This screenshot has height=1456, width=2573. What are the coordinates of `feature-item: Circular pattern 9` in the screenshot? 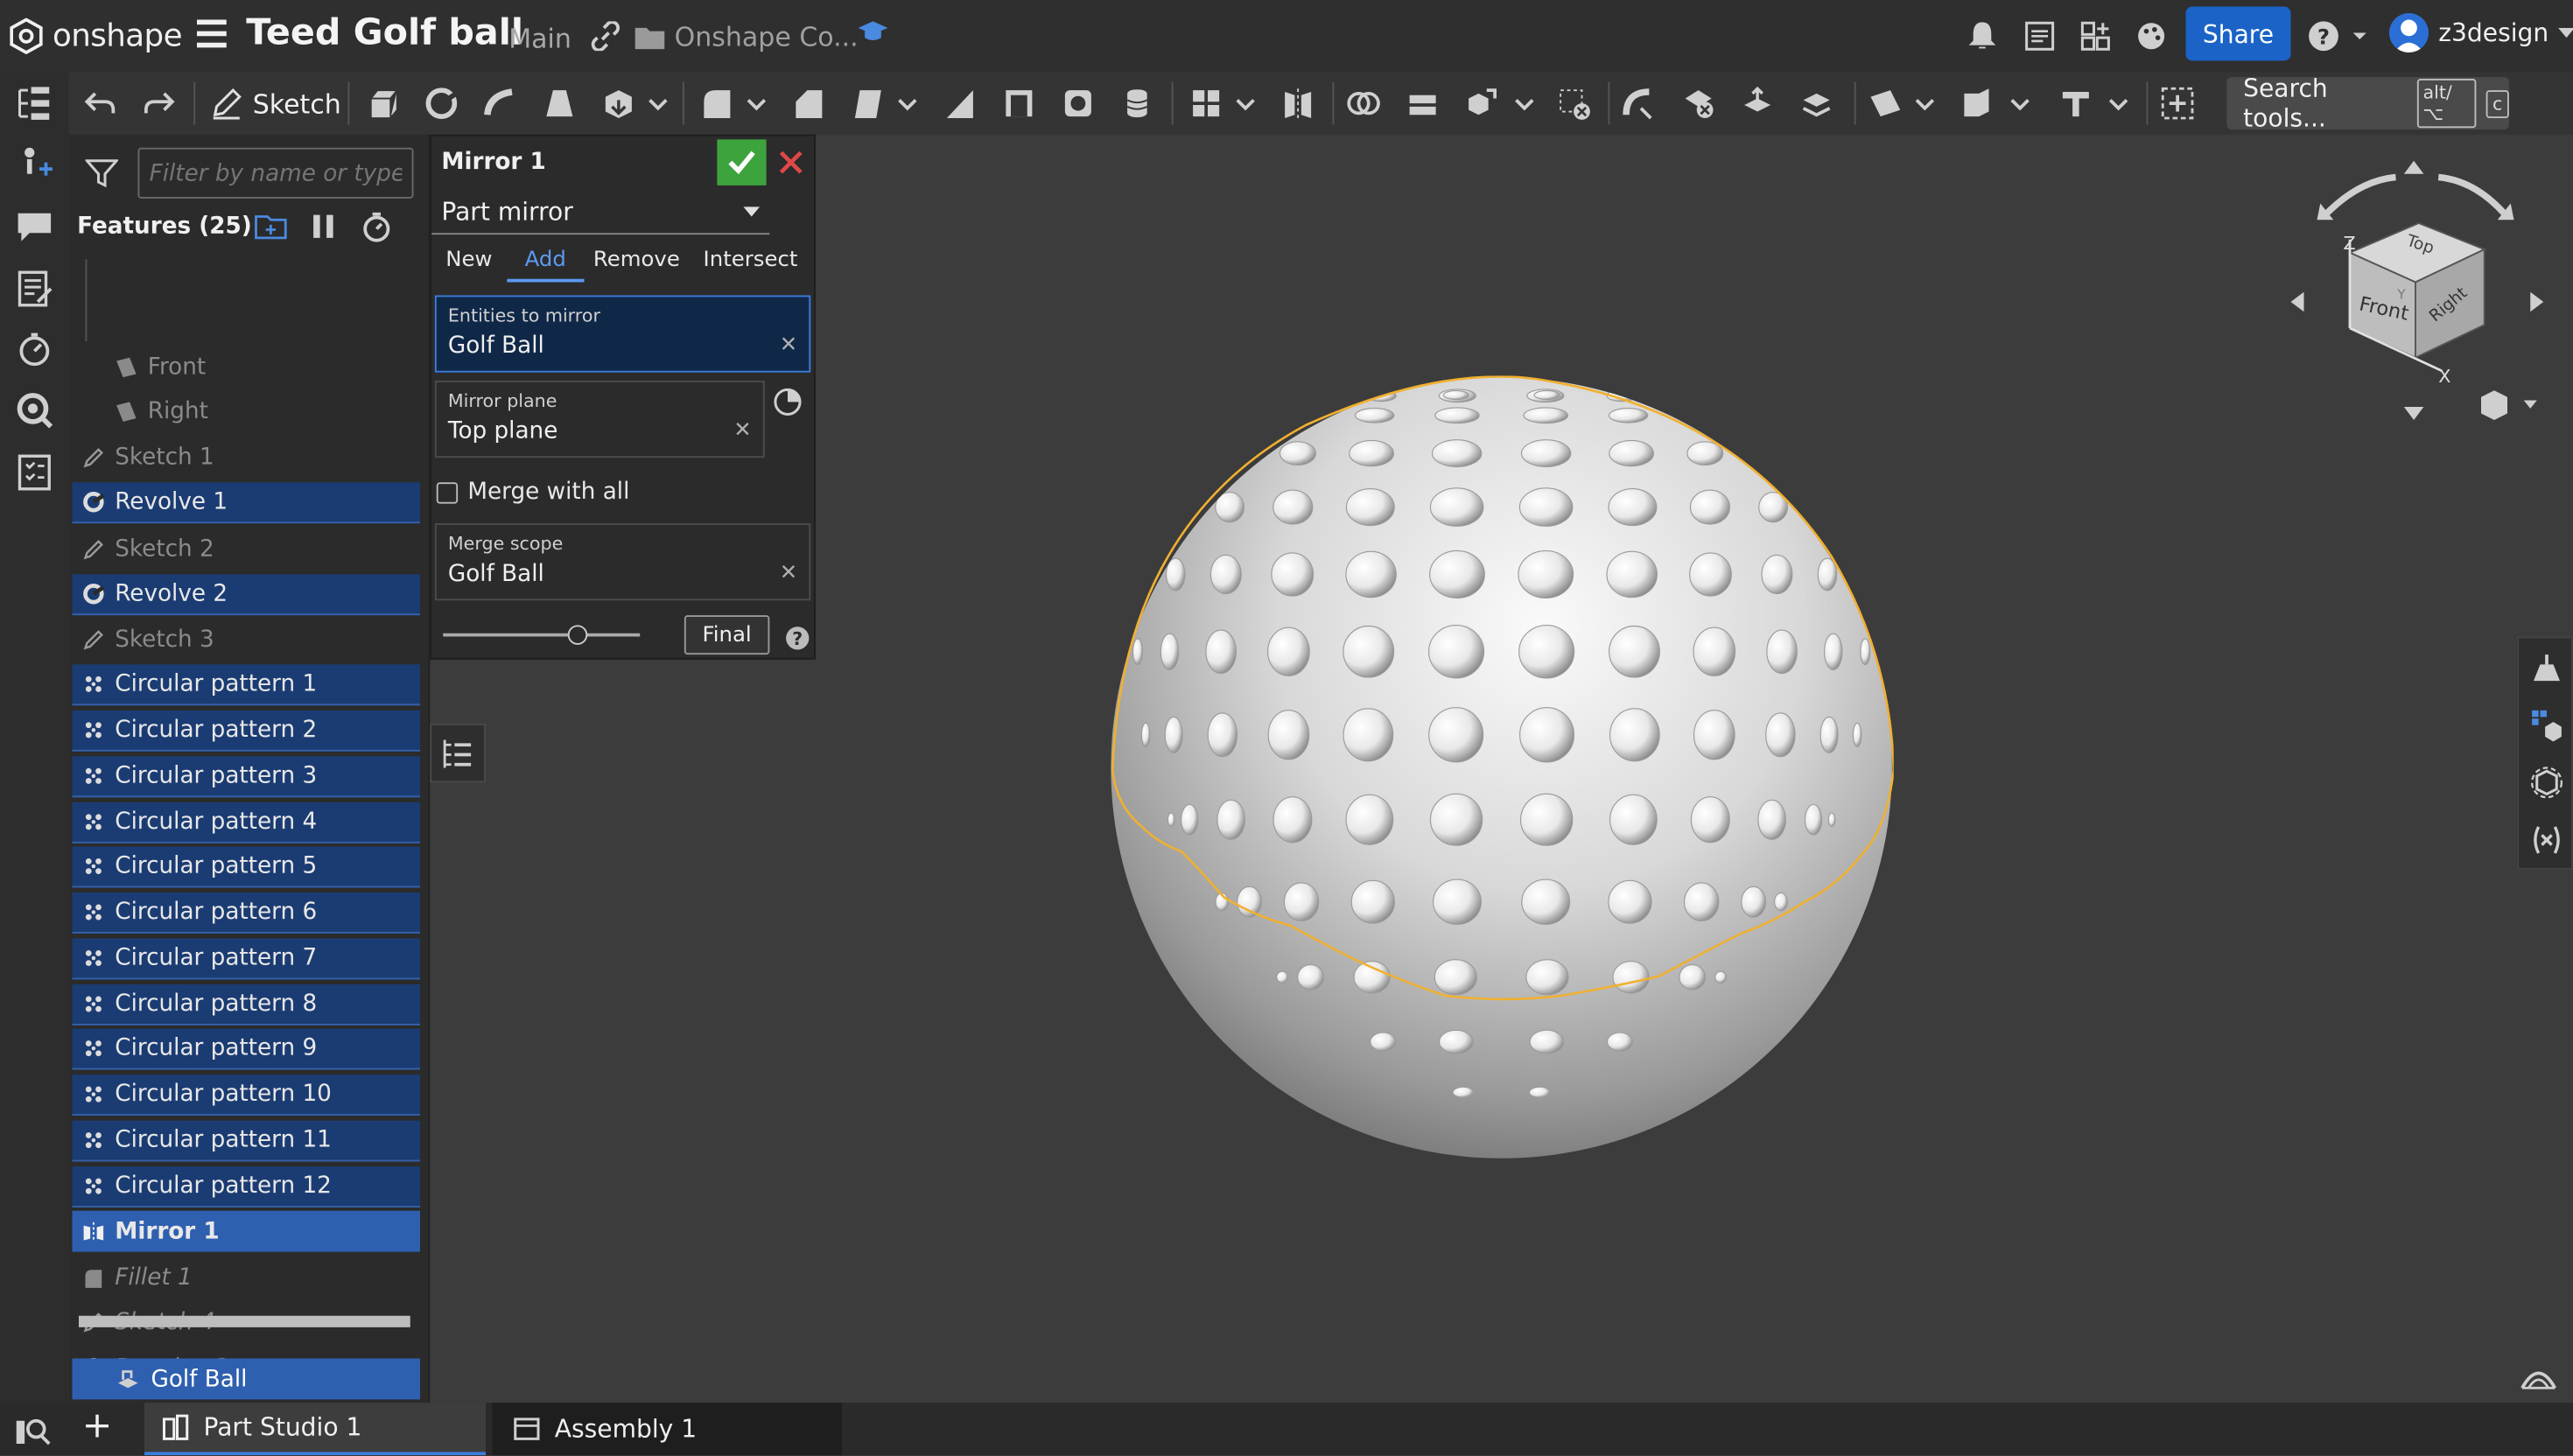 It's located at (246, 1049).